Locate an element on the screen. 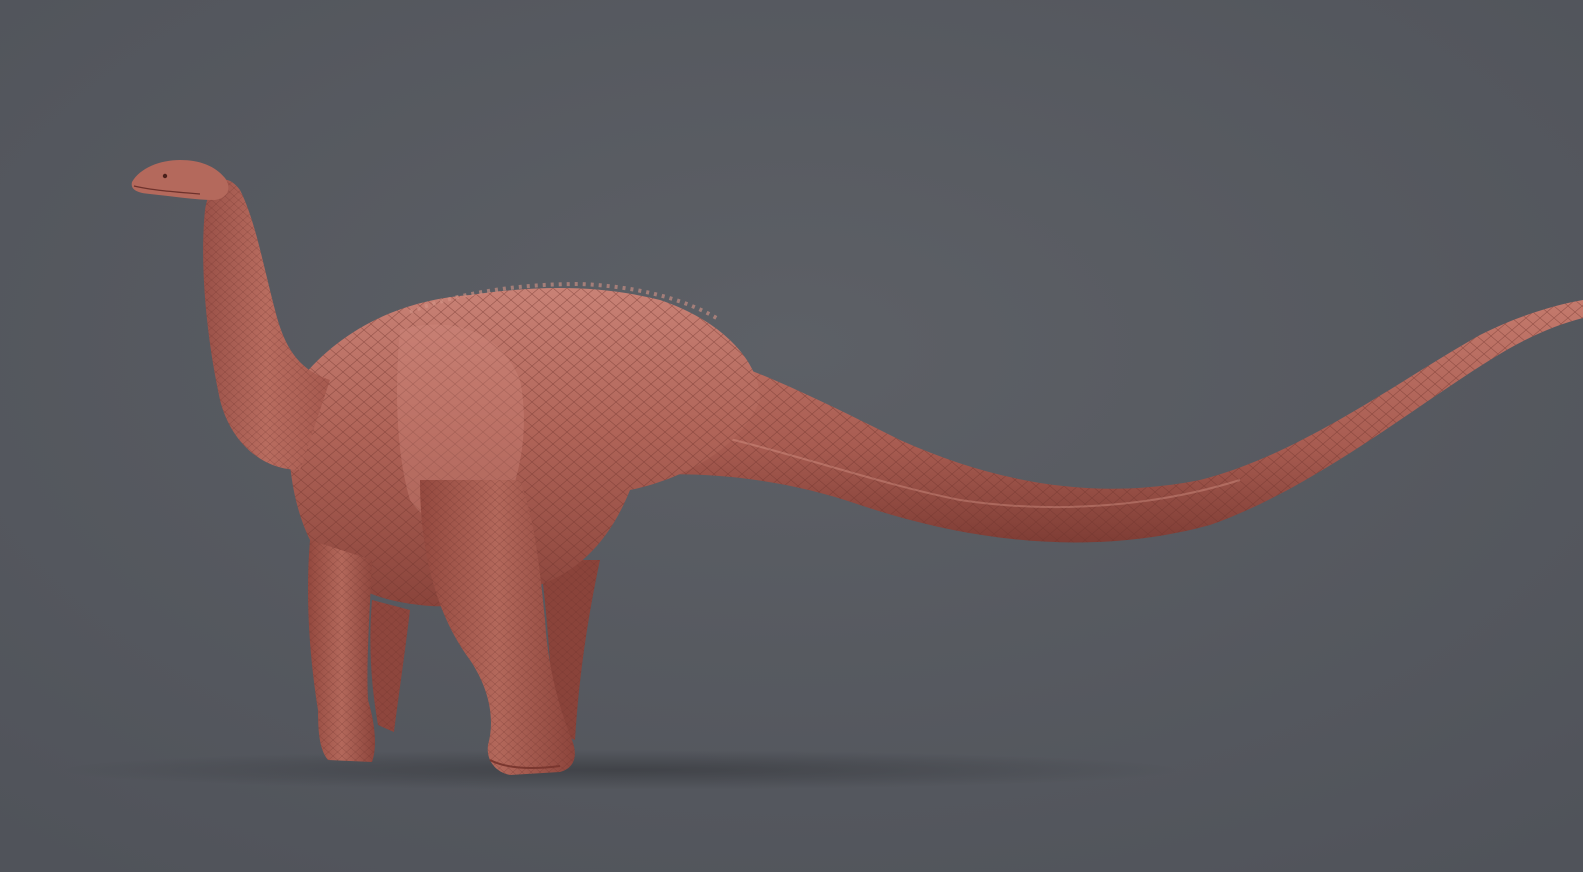  dinosaur-head is located at coordinates (180, 180).